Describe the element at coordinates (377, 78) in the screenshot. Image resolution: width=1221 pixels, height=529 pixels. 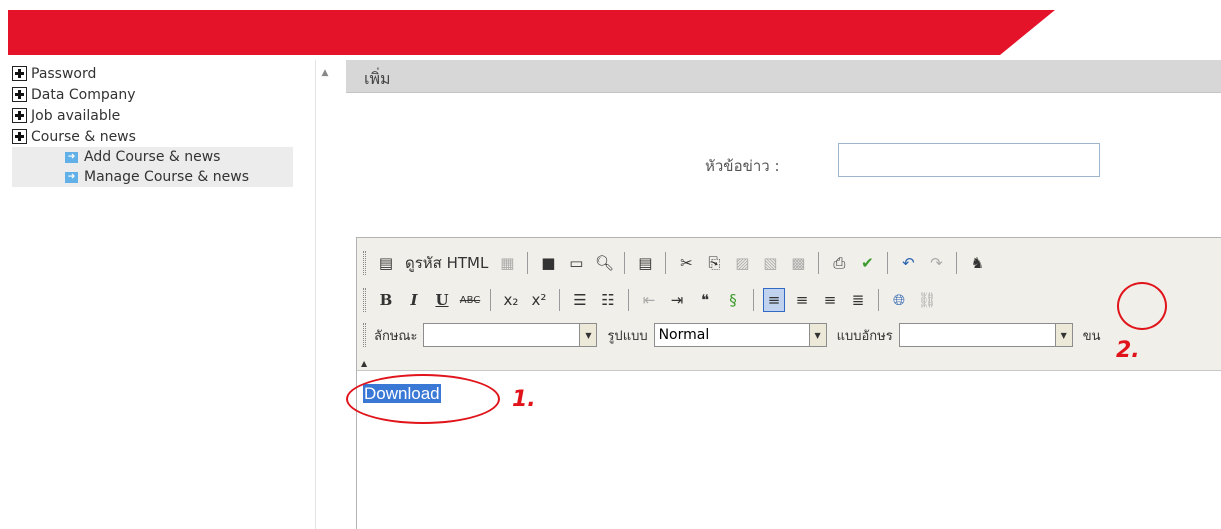
I see `section-title: เพิ่ม` at that location.